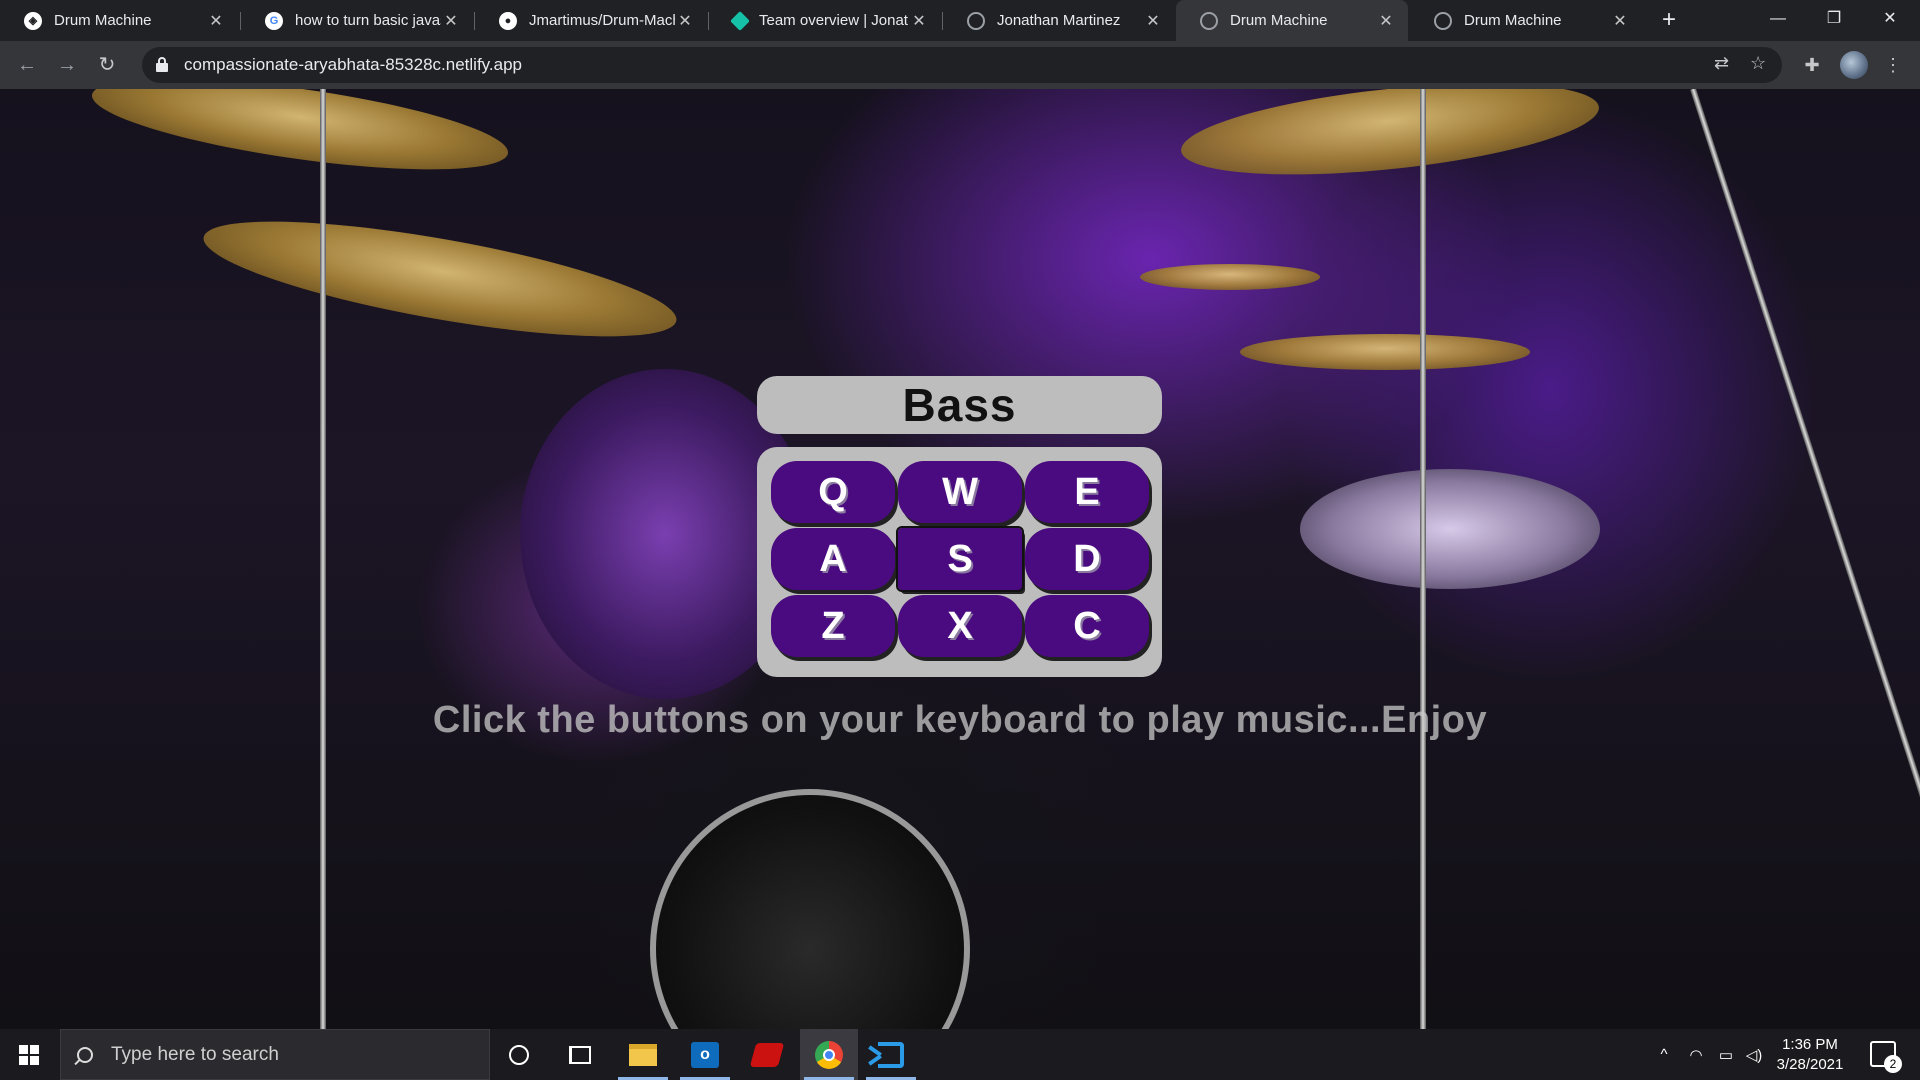 This screenshot has width=1920, height=1080. What do you see at coordinates (960, 492) in the screenshot?
I see `drum-pad-w: W` at bounding box center [960, 492].